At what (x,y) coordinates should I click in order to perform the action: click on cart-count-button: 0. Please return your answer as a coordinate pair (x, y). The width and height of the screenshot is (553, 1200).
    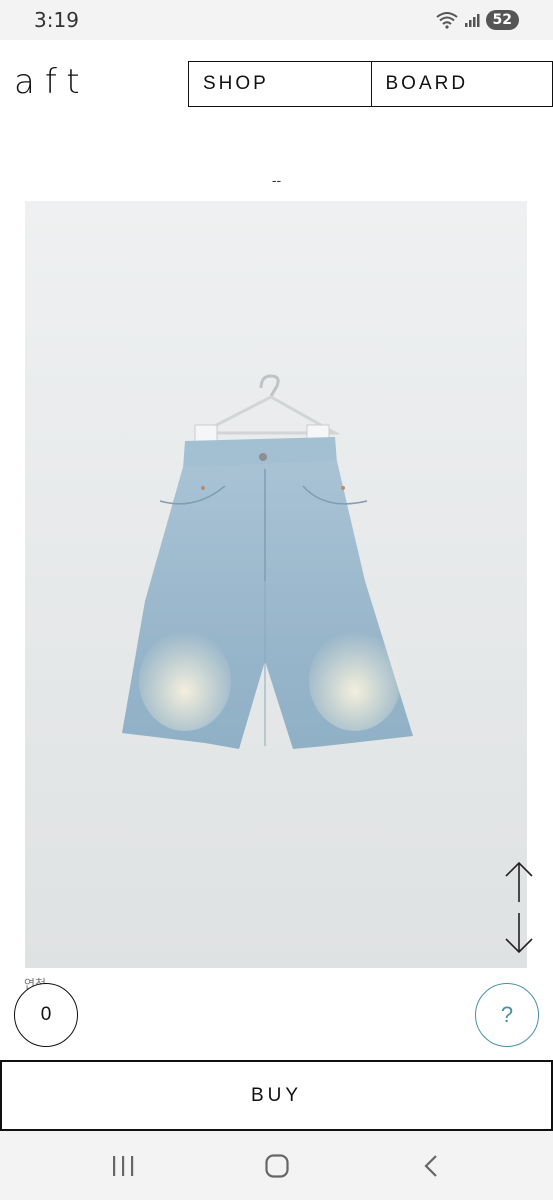
    Looking at the image, I should click on (46, 1015).